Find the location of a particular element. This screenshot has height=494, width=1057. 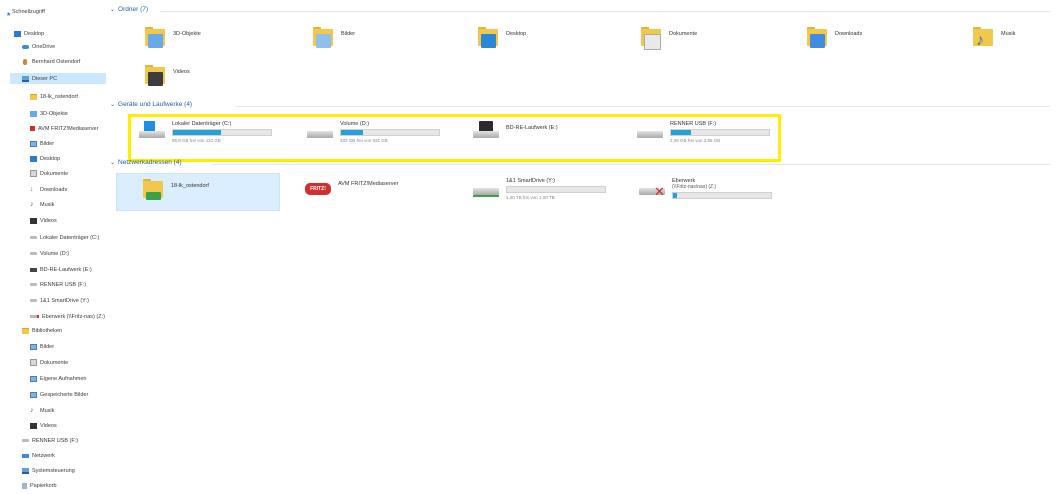

fritz-mediaserver-icon: FRITZ! is located at coordinates (319, 189).